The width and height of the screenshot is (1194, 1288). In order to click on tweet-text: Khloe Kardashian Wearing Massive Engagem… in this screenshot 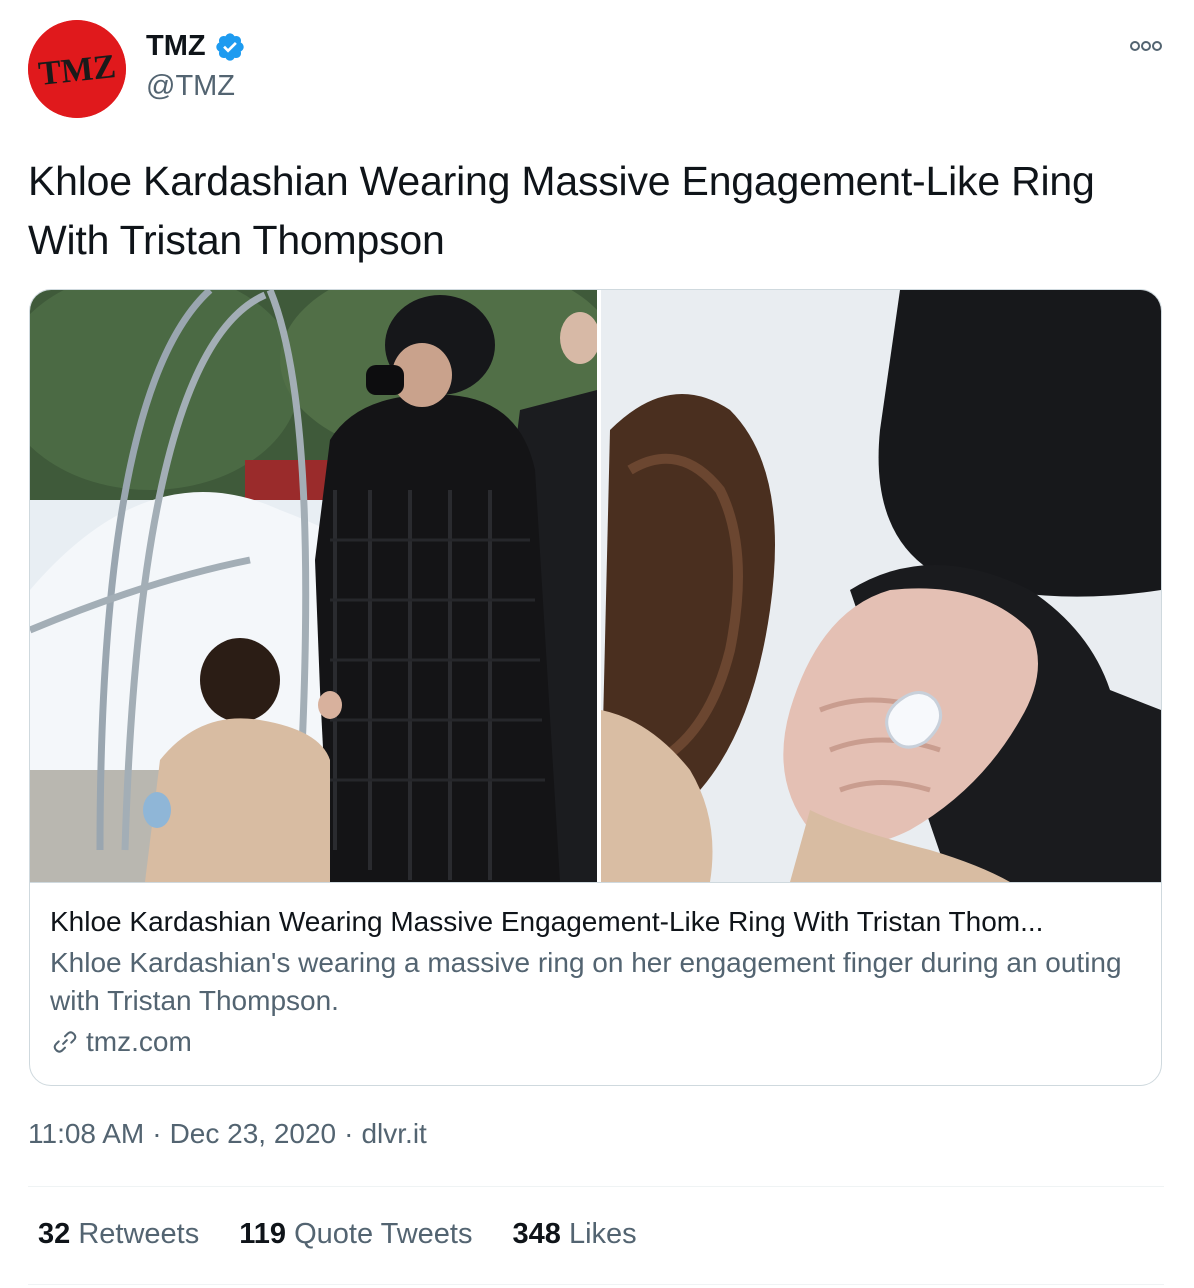, I will do `click(561, 210)`.